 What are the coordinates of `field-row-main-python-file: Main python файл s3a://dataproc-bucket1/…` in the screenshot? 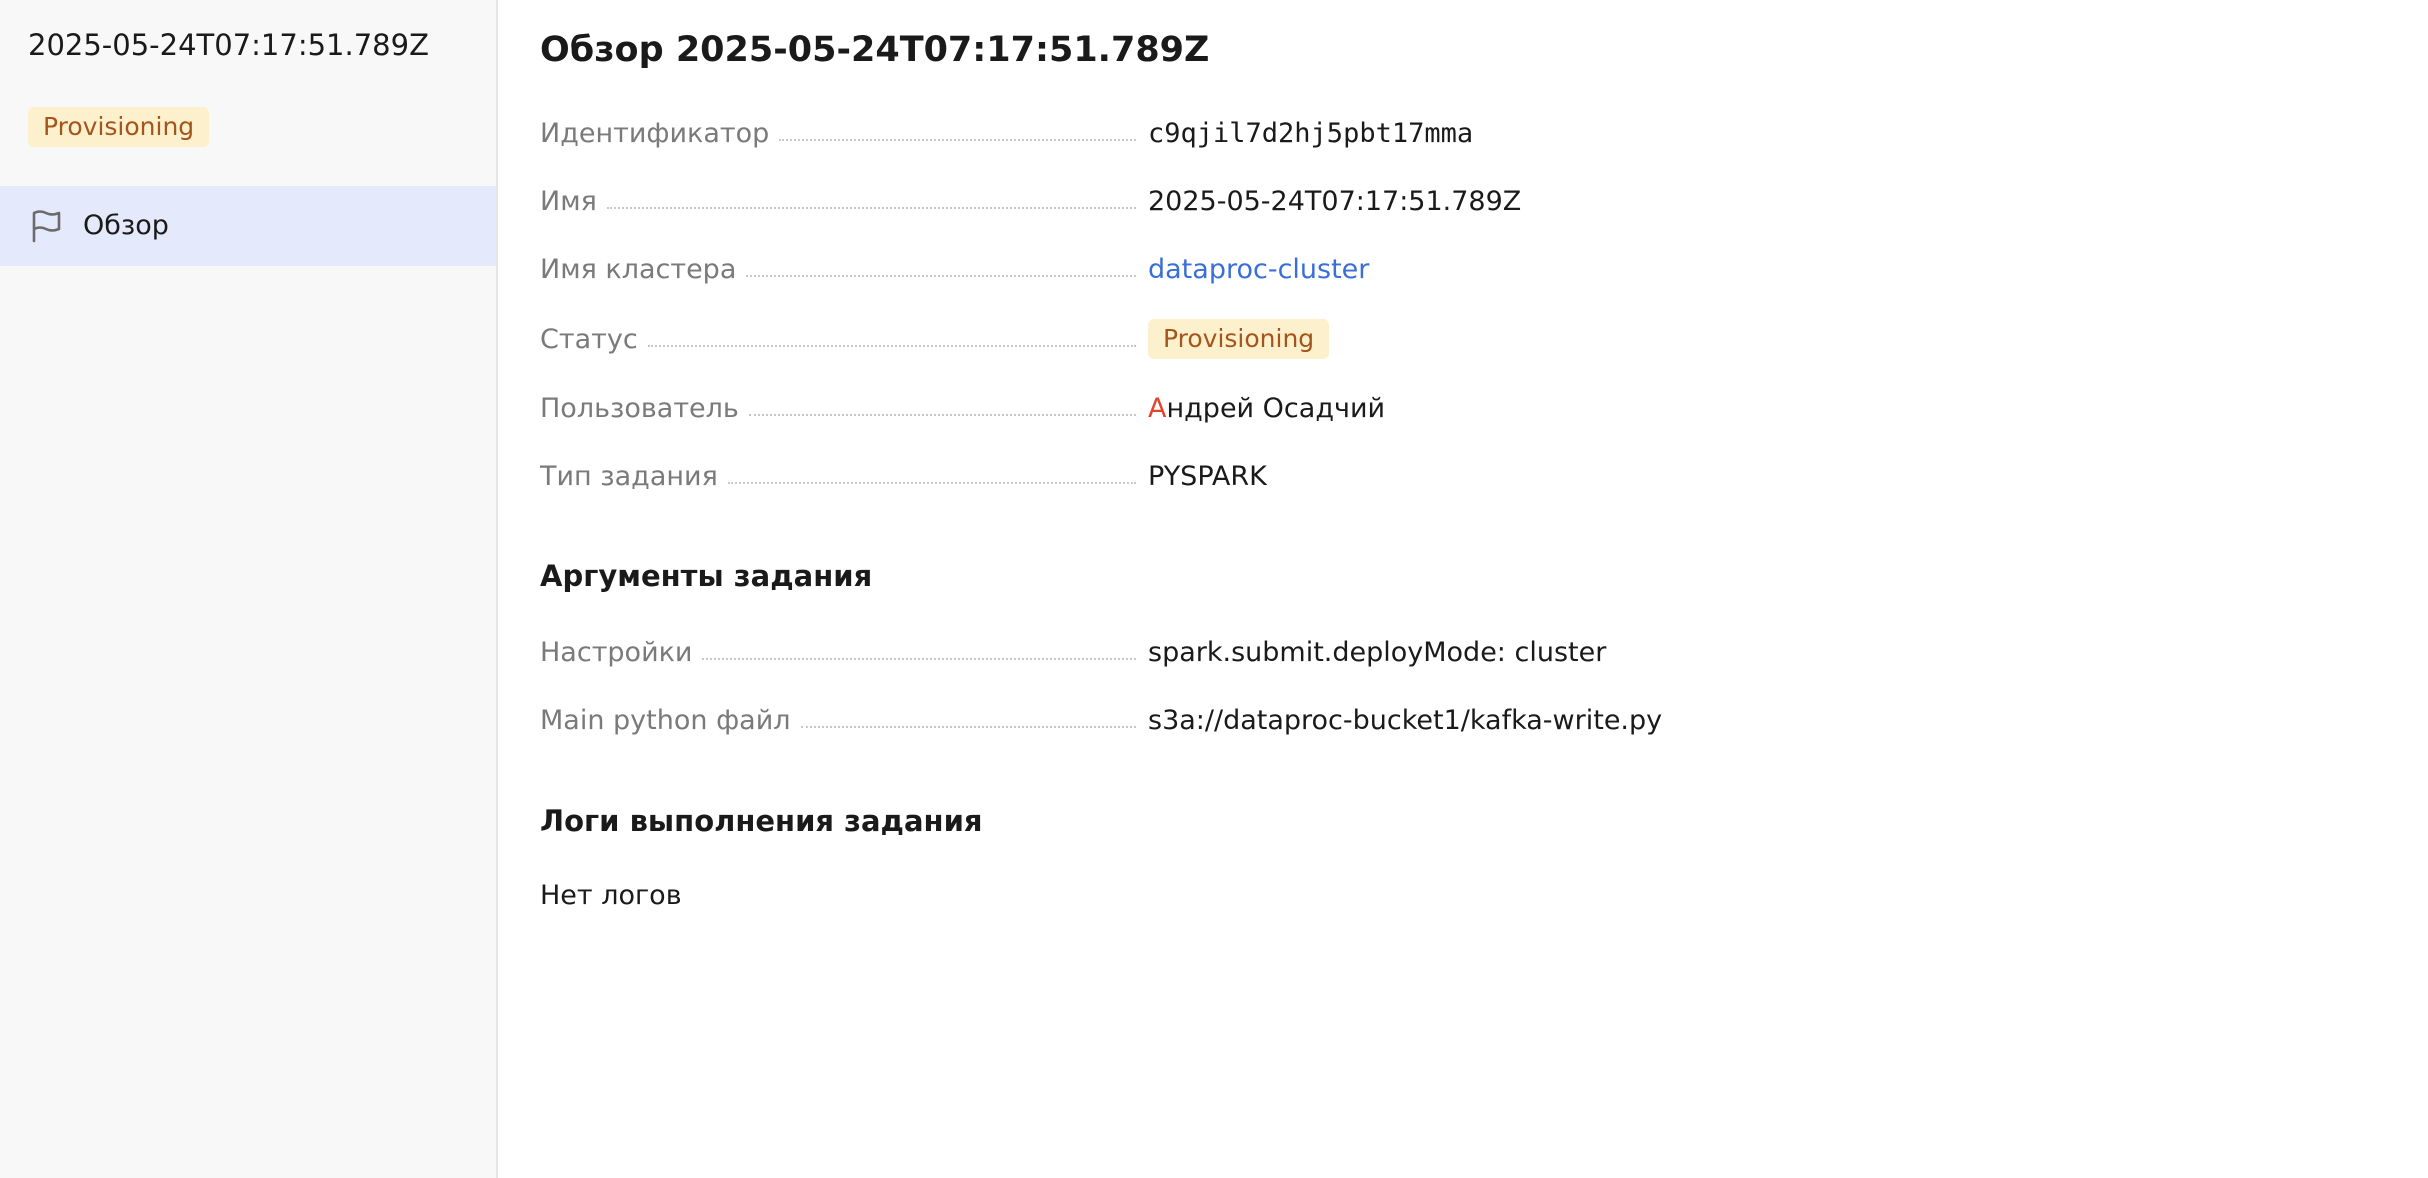 It's located at (1440, 720).